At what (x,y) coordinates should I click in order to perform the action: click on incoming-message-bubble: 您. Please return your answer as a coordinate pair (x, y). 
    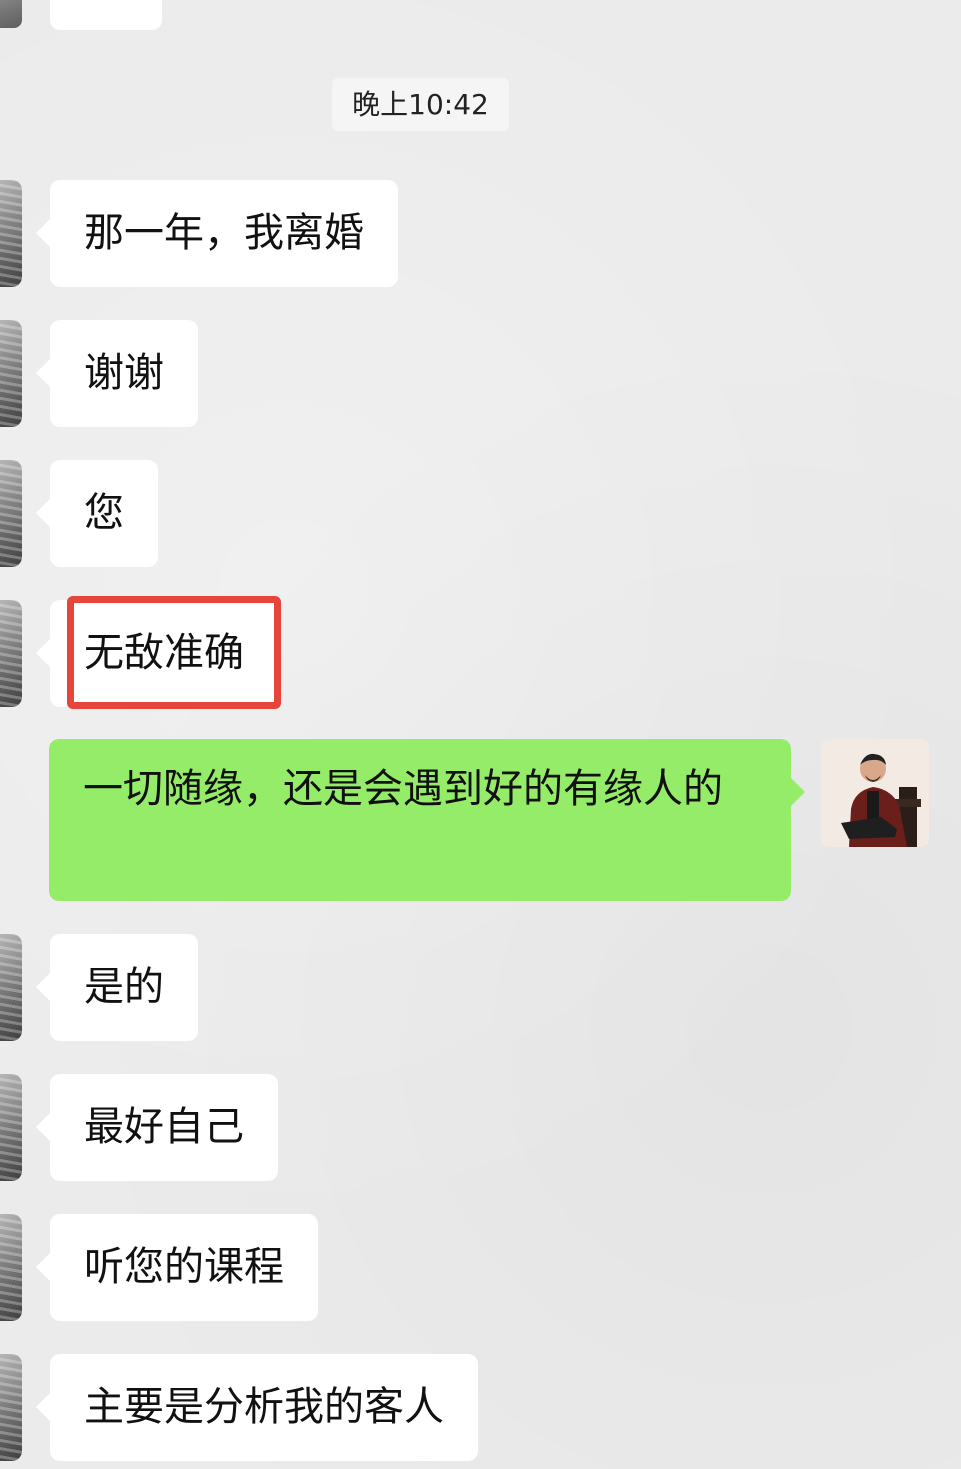
    Looking at the image, I should click on (97, 513).